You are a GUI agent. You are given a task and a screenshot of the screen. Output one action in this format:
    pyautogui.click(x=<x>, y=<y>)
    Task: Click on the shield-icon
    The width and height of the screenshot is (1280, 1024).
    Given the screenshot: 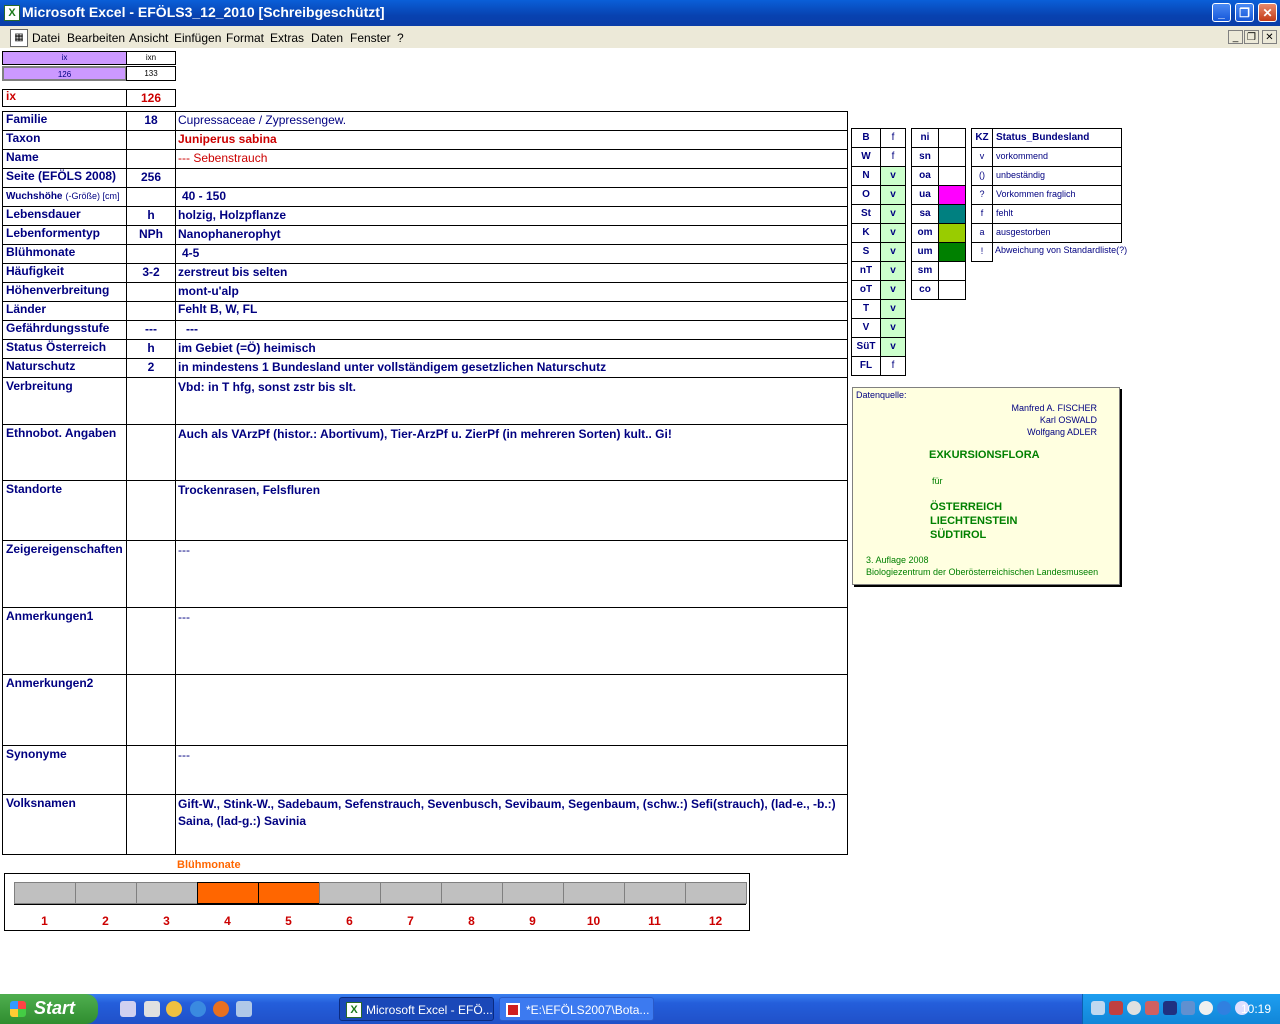 What is the action you would take?
    pyautogui.click(x=1170, y=1008)
    